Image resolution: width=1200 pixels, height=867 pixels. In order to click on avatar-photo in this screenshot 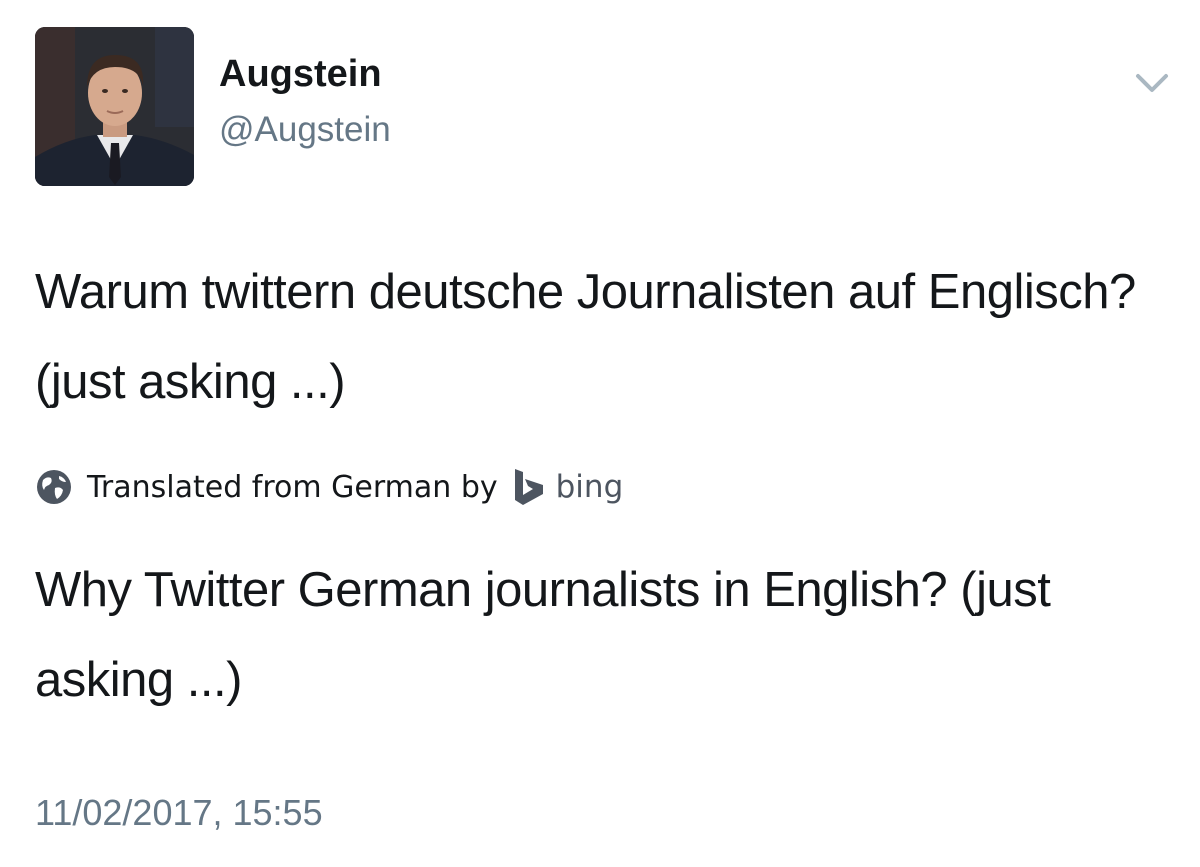, I will do `click(114, 106)`.